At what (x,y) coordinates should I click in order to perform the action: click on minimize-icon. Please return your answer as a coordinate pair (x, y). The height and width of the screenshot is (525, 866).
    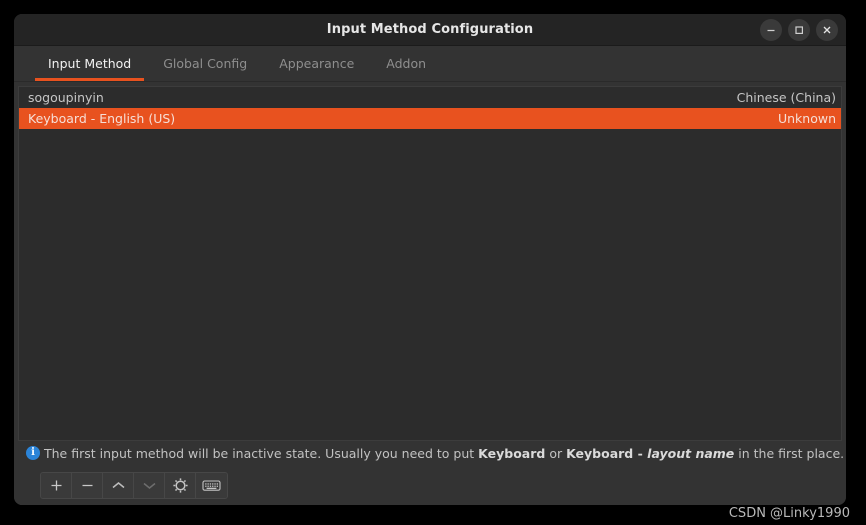
    Looking at the image, I should click on (771, 30).